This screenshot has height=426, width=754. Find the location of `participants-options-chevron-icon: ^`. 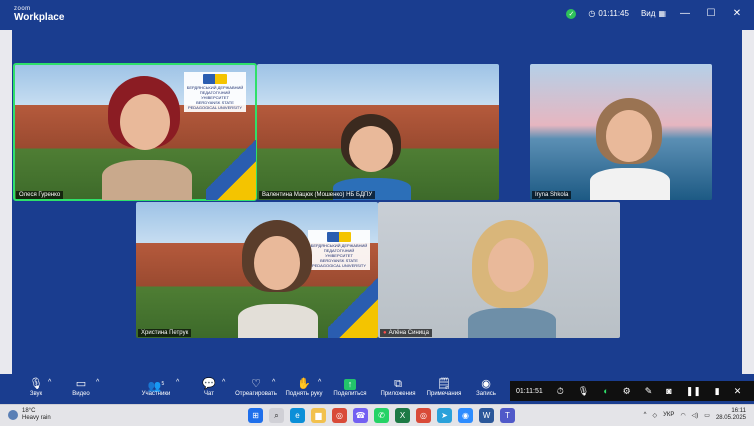

participants-options-chevron-icon: ^ is located at coordinates (177, 382).